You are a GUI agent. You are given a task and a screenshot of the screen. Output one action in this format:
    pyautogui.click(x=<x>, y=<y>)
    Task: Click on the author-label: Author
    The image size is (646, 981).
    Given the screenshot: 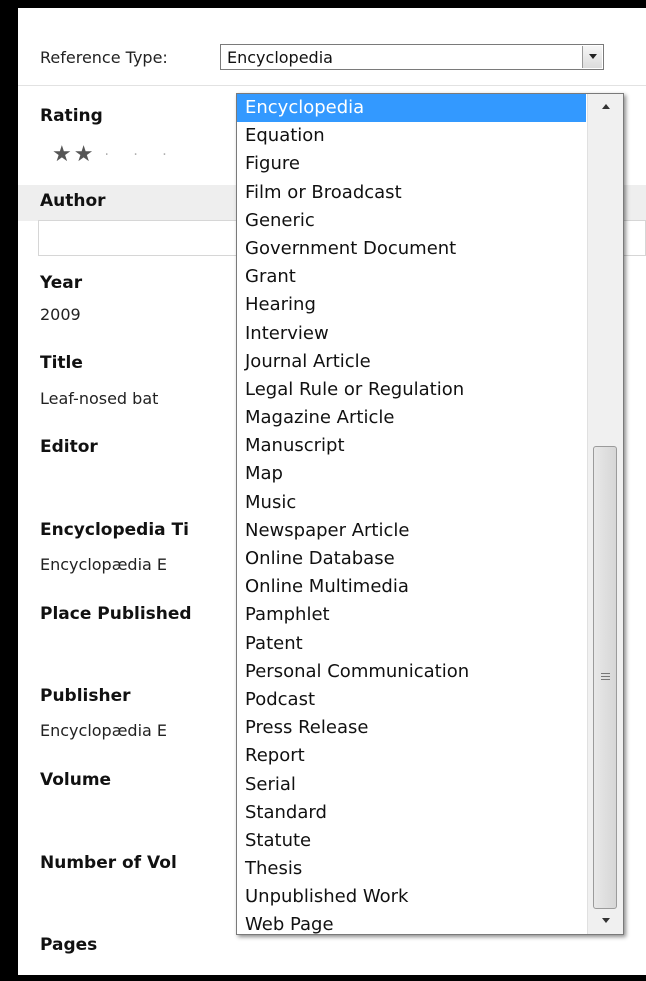 What is the action you would take?
    pyautogui.click(x=73, y=201)
    